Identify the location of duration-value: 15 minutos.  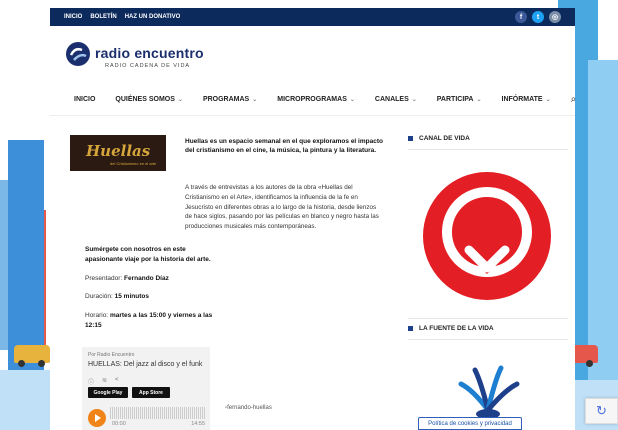
(131, 297).